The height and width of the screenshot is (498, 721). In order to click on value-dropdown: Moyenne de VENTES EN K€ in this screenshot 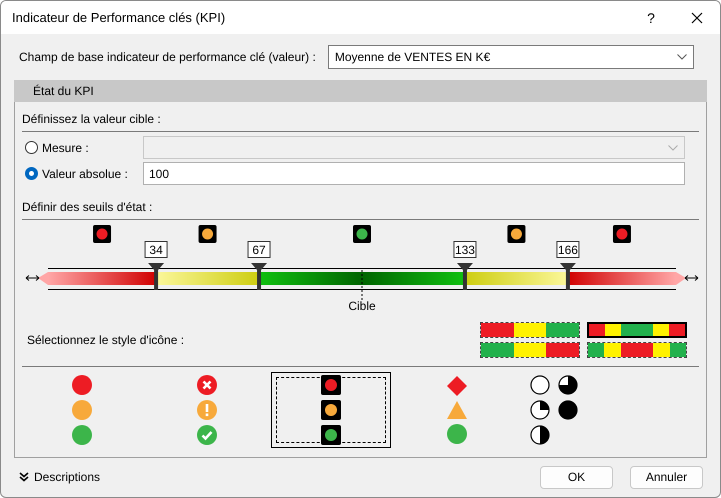, I will do `click(511, 57)`.